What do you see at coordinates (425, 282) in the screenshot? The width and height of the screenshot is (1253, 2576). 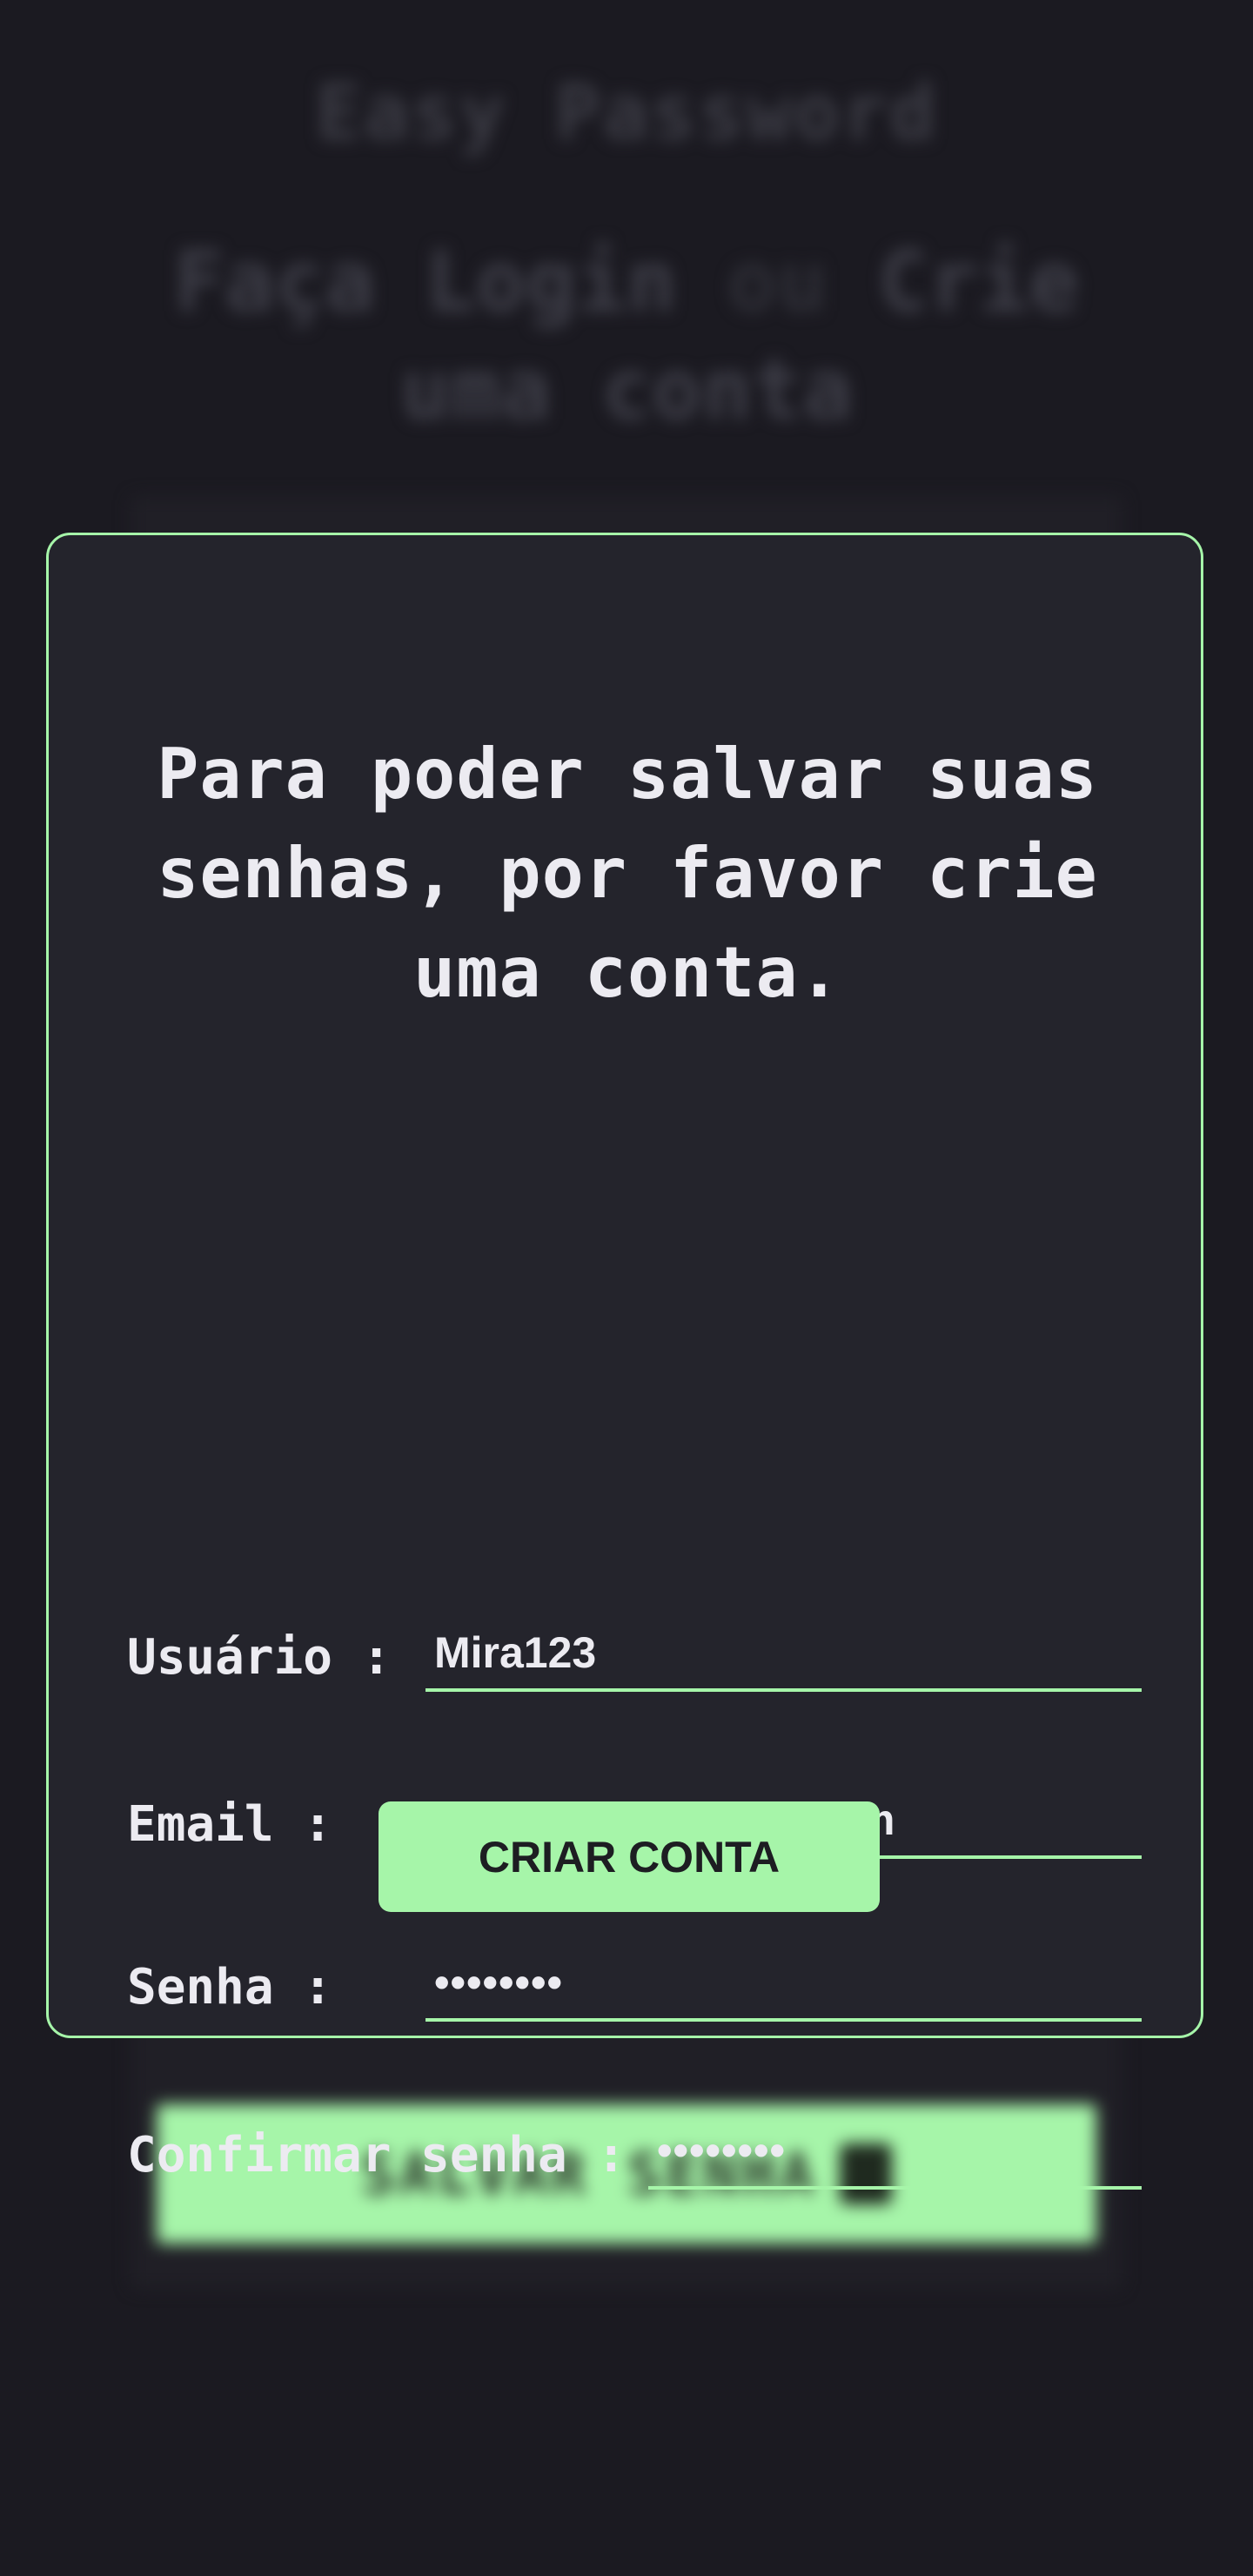 I see `login-subtitle-login: Faça Login` at bounding box center [425, 282].